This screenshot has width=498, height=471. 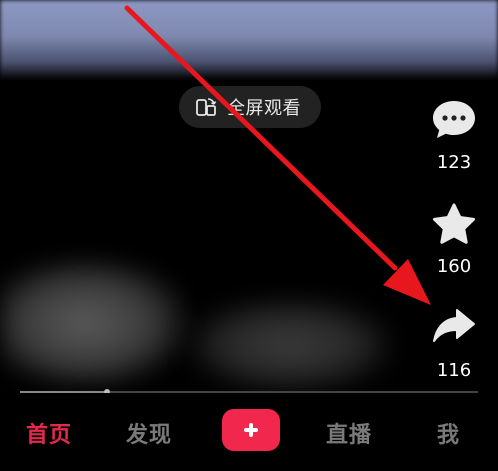 I want to click on fullscreen-label: 全屏观看, so click(x=264, y=108).